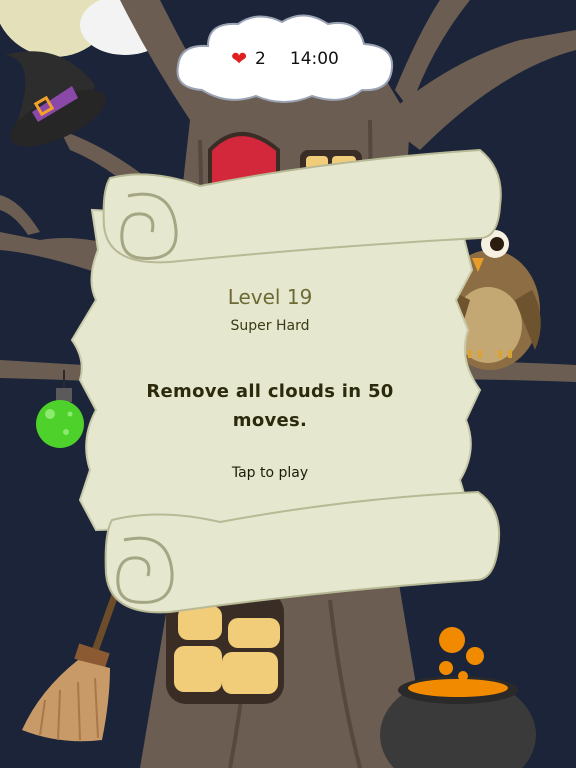  Describe the element at coordinates (270, 326) in the screenshot. I see `difficulty-label: Super Hard` at that location.